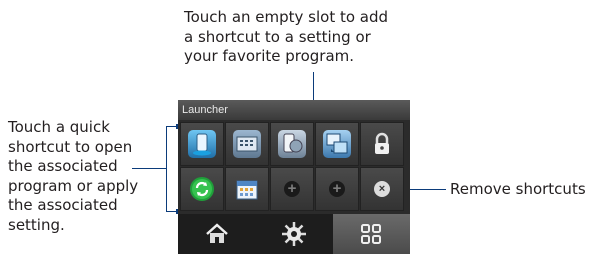 The width and height of the screenshot is (592, 254). What do you see at coordinates (149, 168) in the screenshot?
I see `left-leader-line` at bounding box center [149, 168].